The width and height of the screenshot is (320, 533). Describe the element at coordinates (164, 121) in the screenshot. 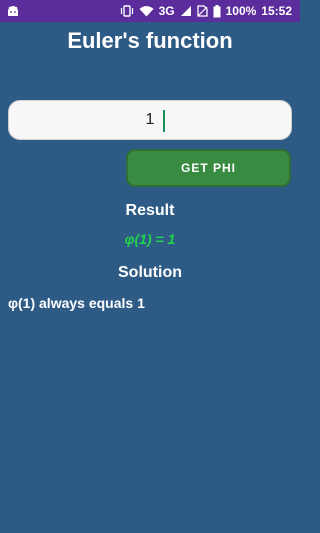

I see `text-cursor` at that location.